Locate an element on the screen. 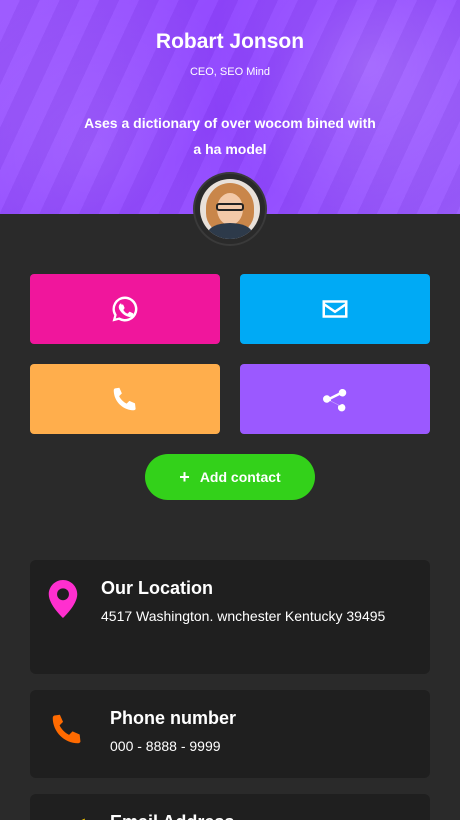 This screenshot has height=820, width=460. email-title: Email Address is located at coordinates (172, 816).